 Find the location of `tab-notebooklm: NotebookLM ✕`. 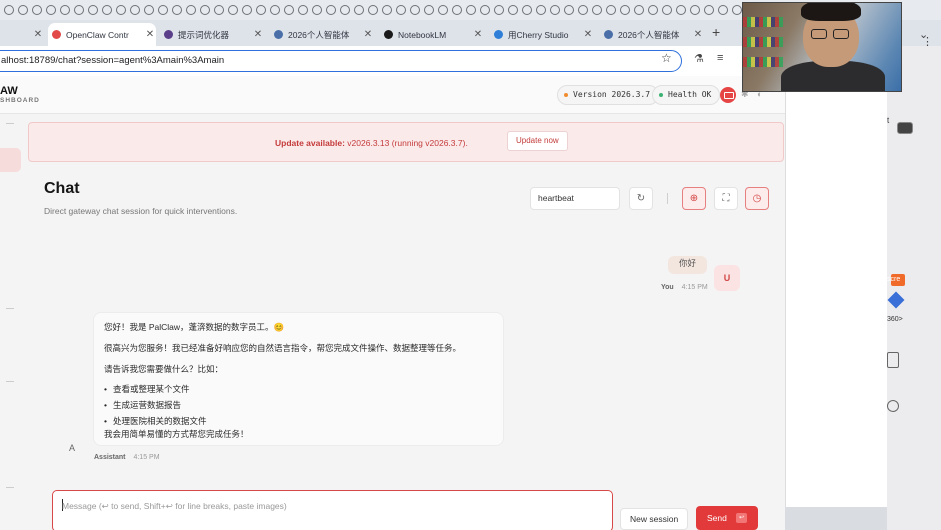

tab-notebooklm: NotebookLM ✕ is located at coordinates (432, 34).